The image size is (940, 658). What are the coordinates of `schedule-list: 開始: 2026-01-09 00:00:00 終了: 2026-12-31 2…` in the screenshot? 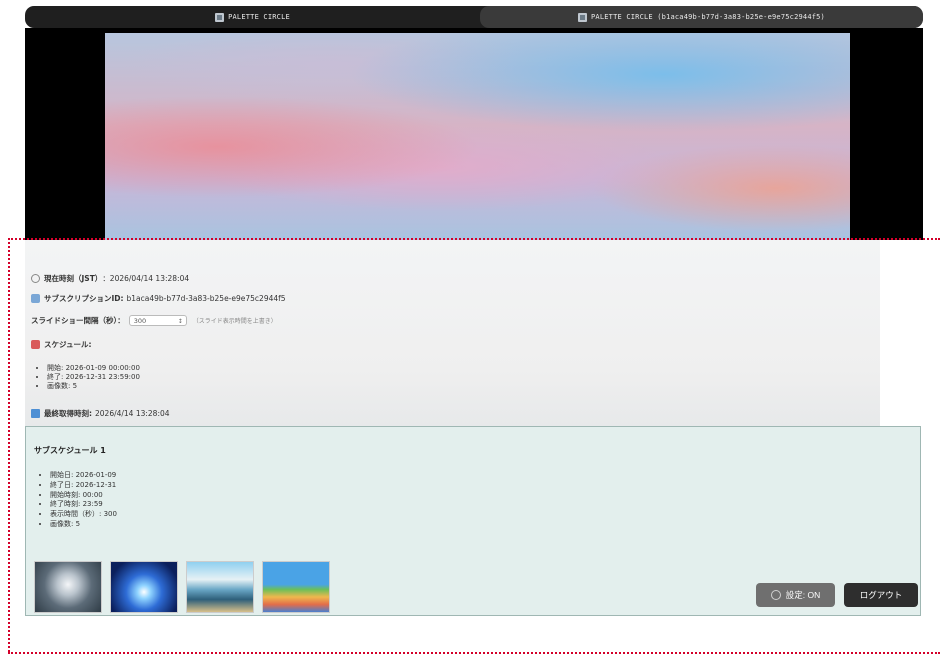 It's located at (88, 377).